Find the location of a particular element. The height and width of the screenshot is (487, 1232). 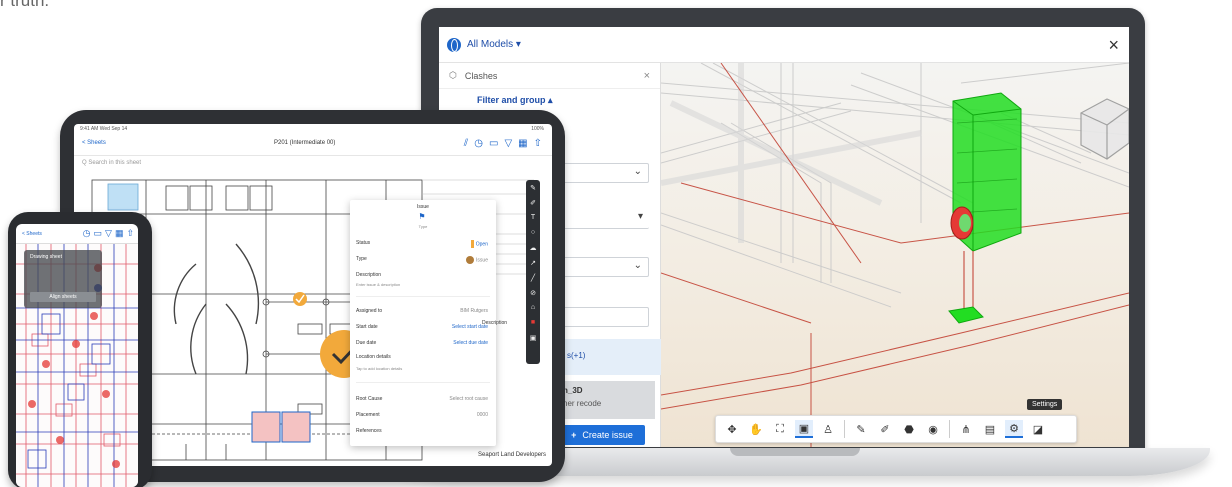

clashes-row: ⬡ Clashes × is located at coordinates (549, 76).